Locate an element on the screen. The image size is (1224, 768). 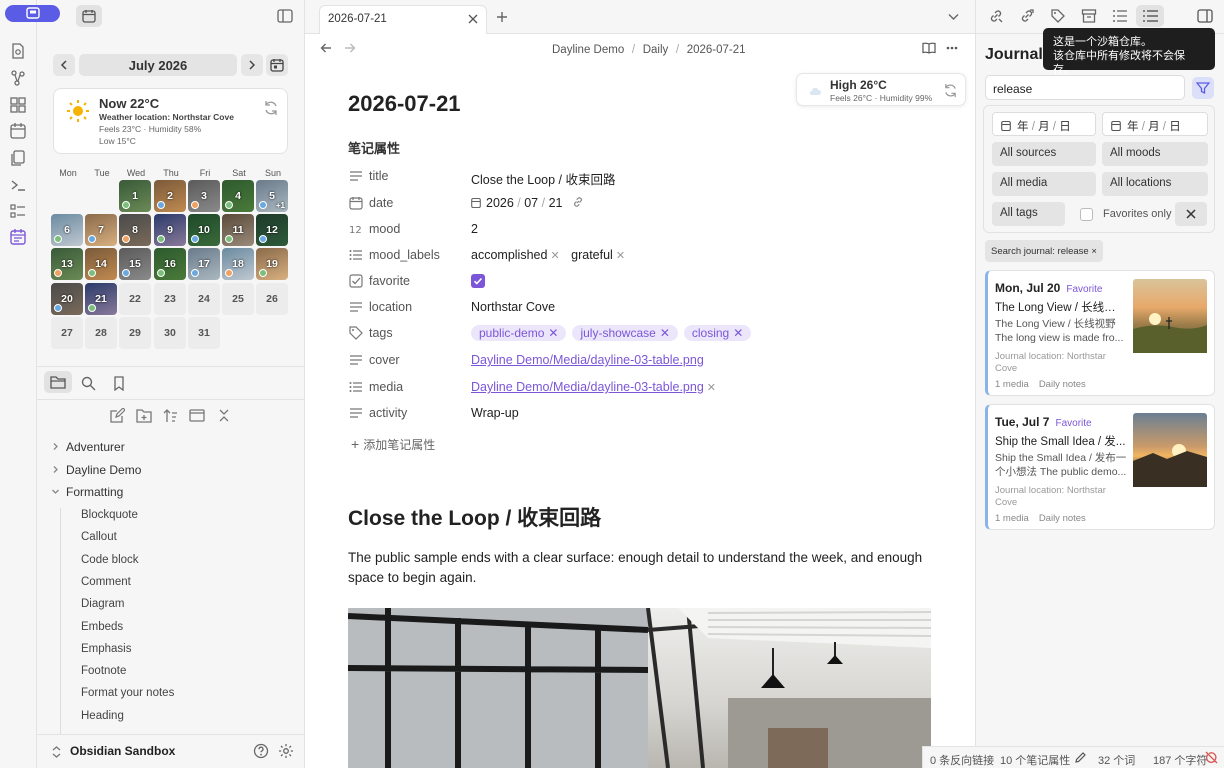
calendar-day-cell: 18 is located at coordinates (238, 264).